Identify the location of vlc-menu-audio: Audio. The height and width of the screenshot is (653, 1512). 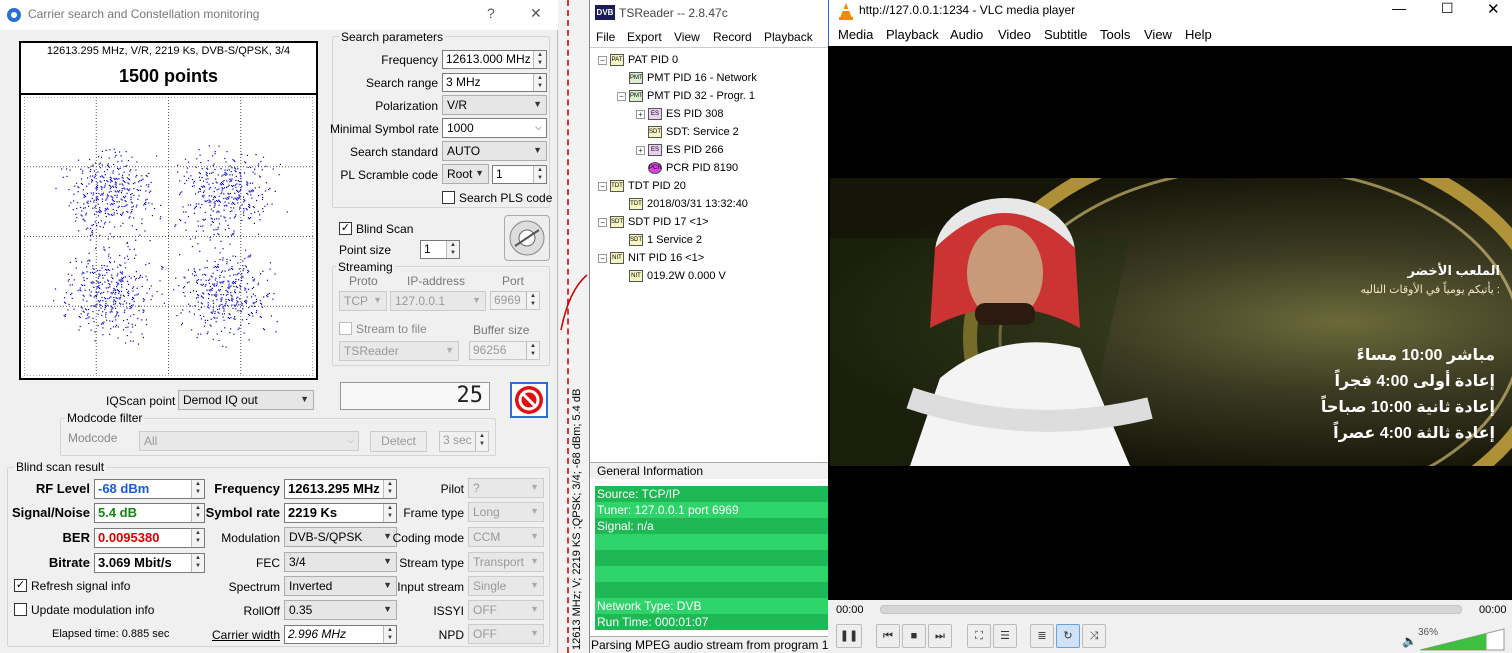
(966, 34).